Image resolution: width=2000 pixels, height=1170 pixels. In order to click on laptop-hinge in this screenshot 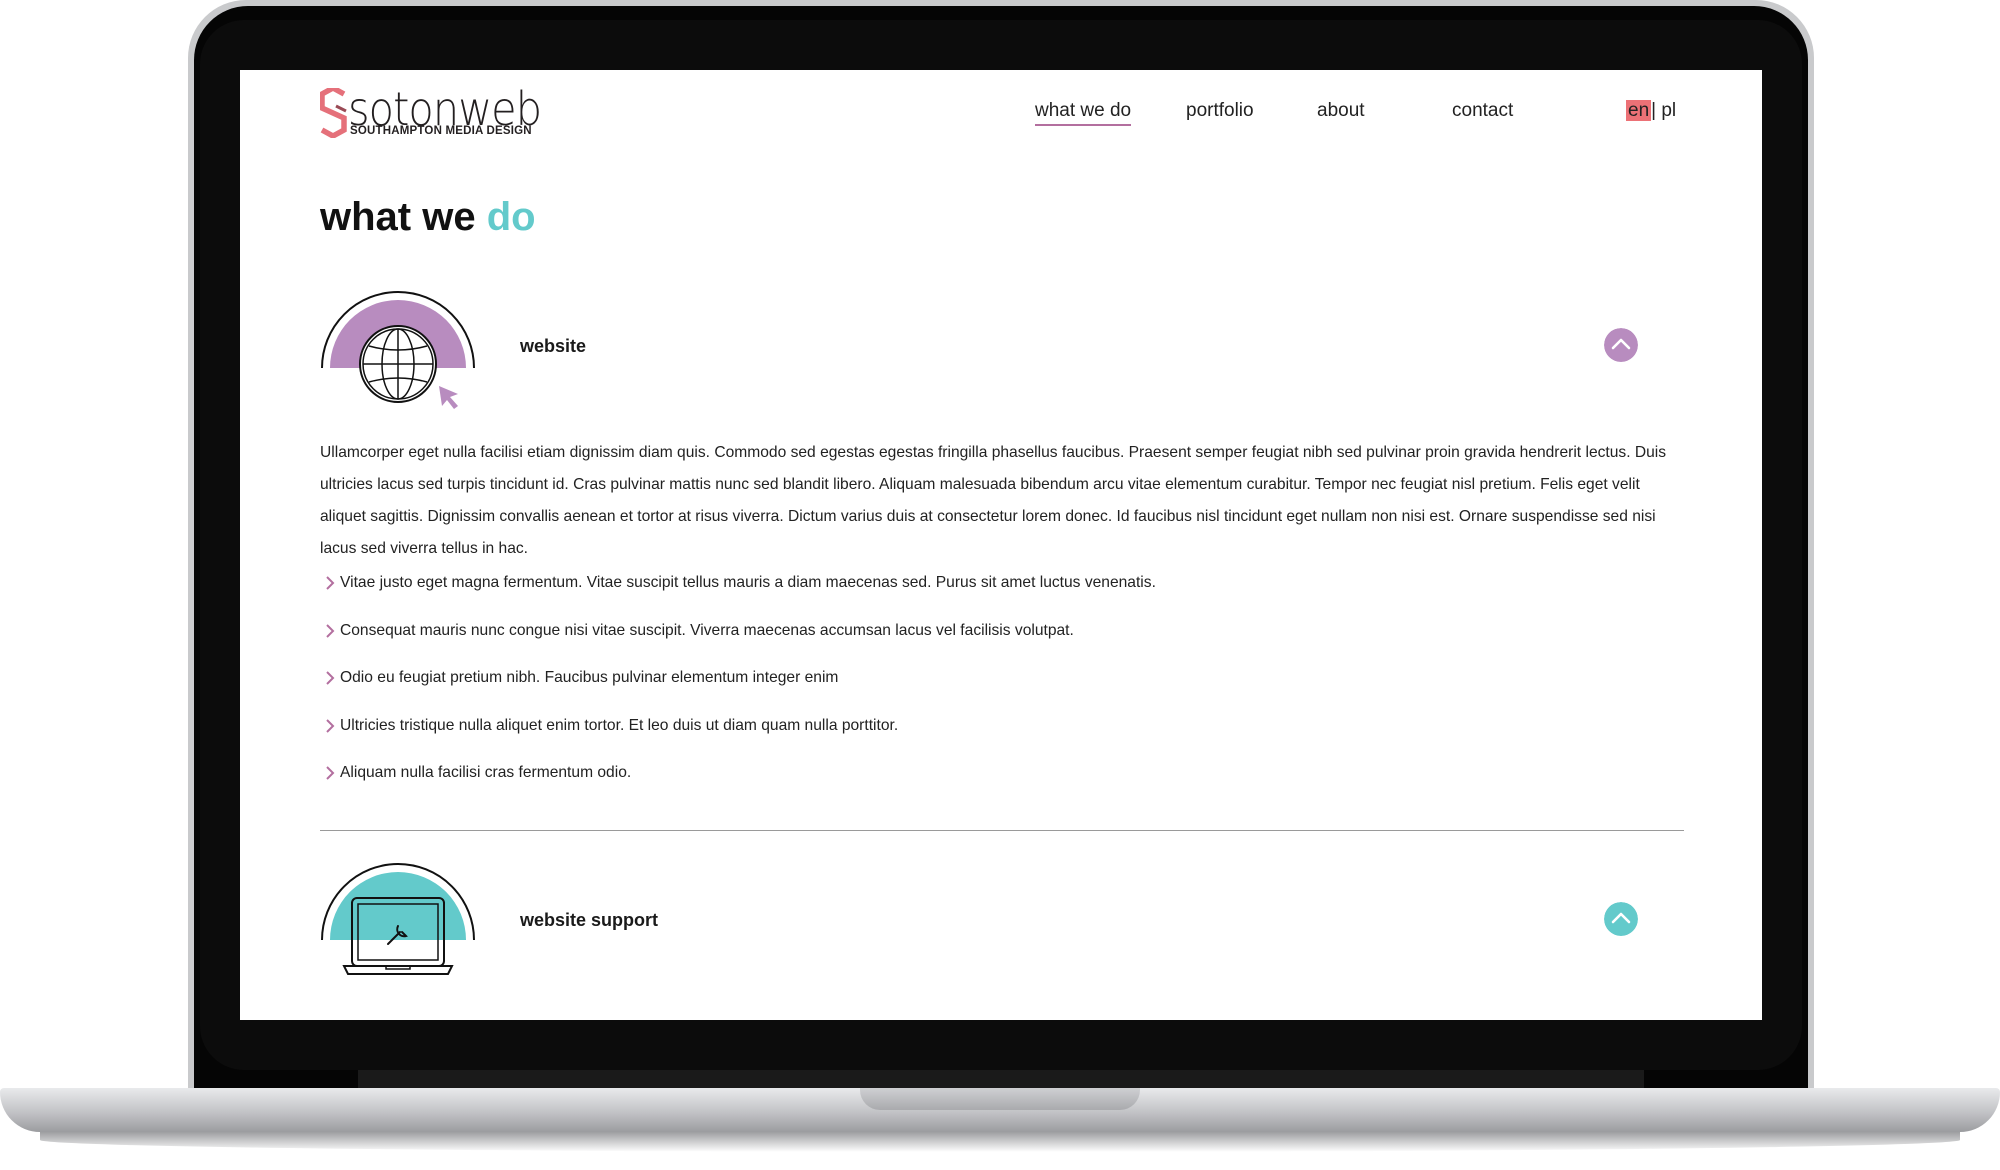, I will do `click(1001, 1079)`.